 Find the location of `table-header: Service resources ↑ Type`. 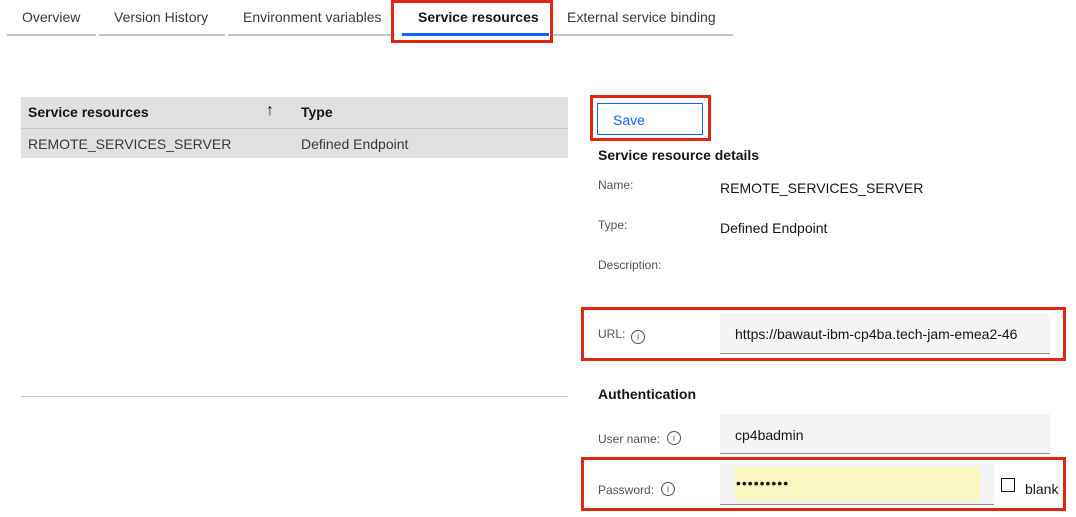

table-header: Service resources ↑ Type is located at coordinates (294, 112).